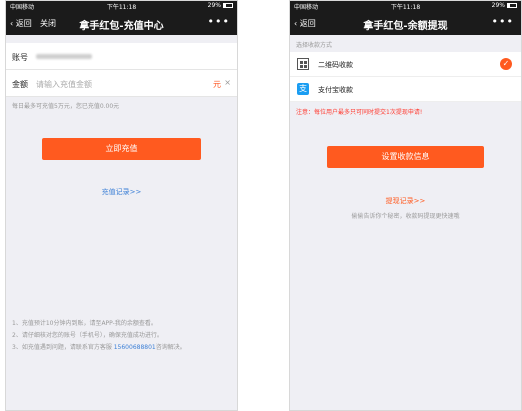  I want to click on account-value-masked, so click(64, 56).